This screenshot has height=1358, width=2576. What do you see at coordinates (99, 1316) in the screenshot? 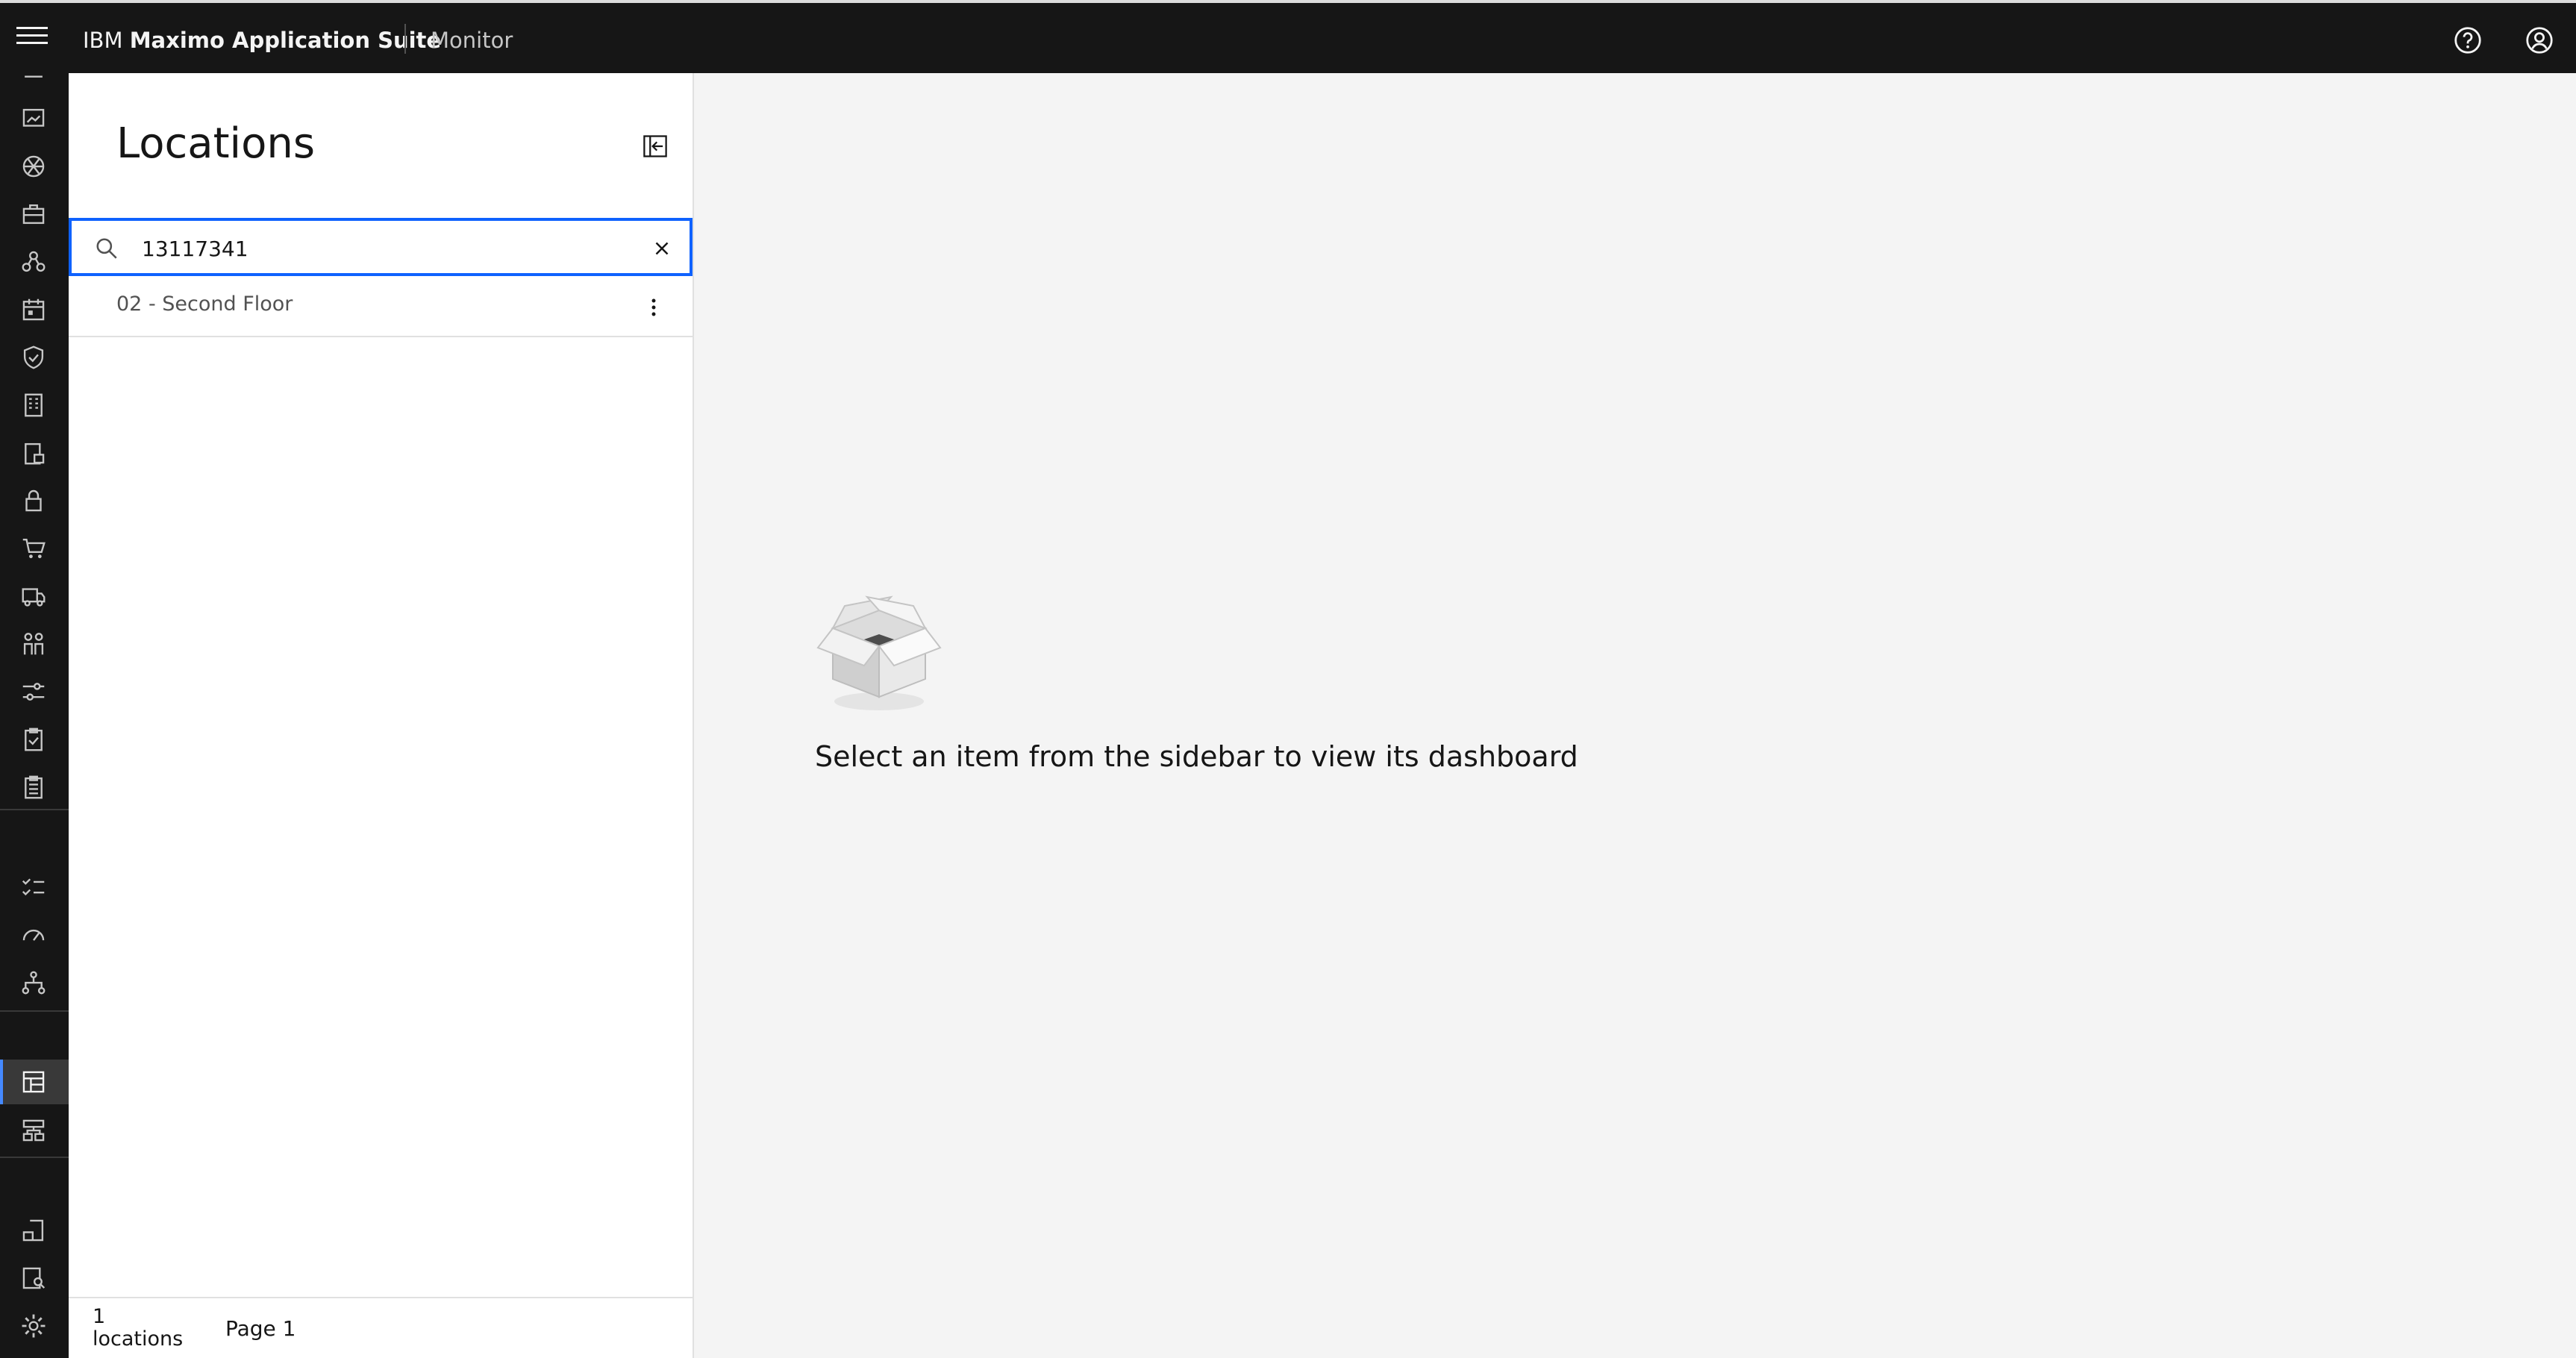
I see `location-count-value: 1` at bounding box center [99, 1316].